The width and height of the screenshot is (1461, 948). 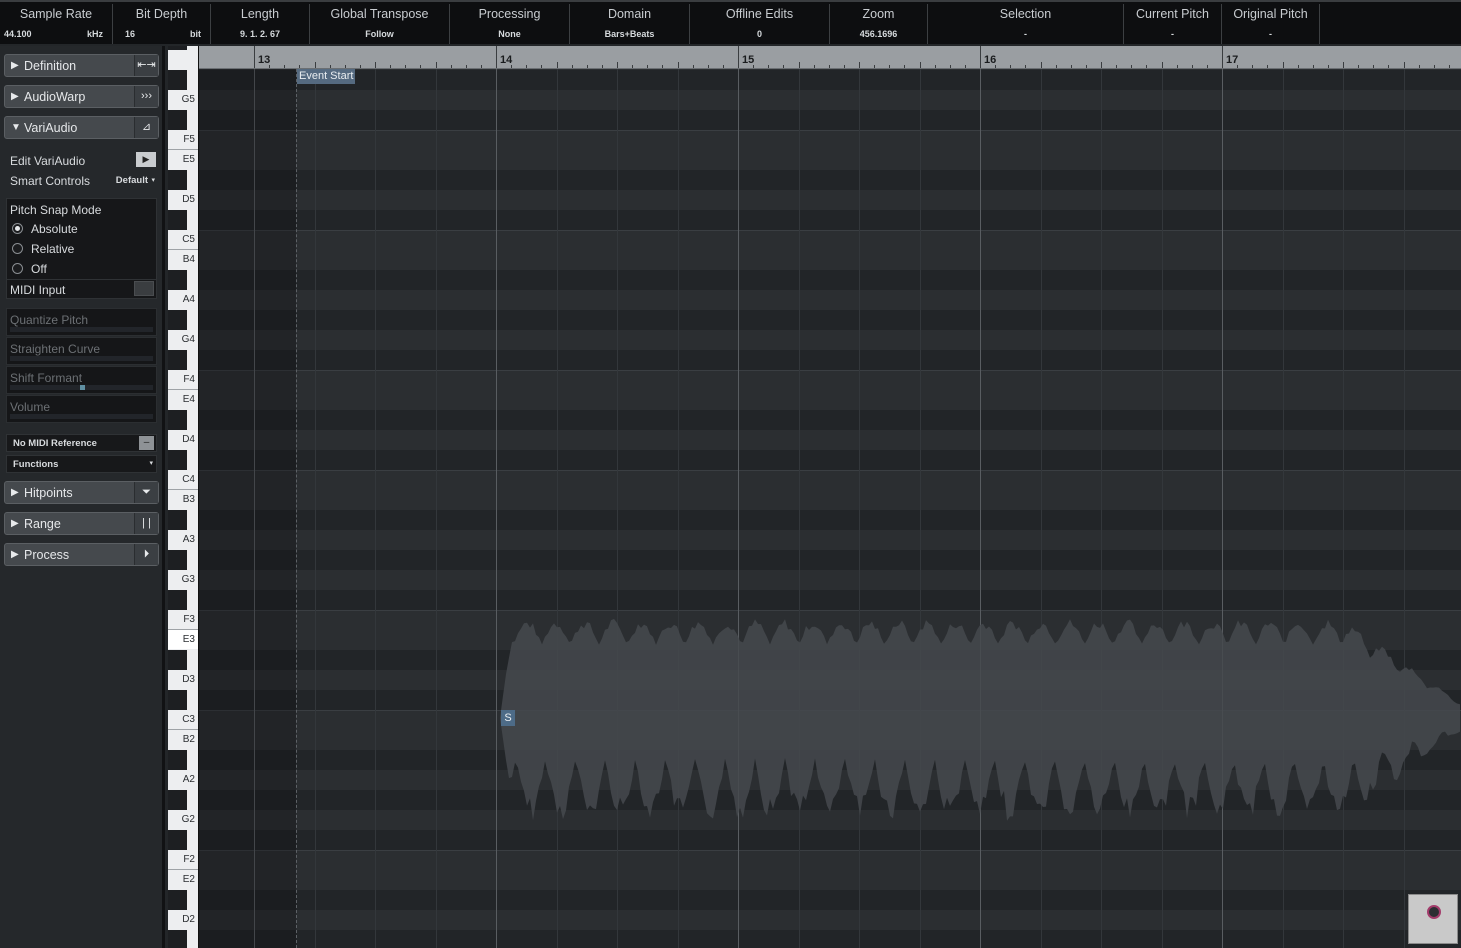 I want to click on midi-reference-row: No MIDI Reference –, so click(x=81, y=443).